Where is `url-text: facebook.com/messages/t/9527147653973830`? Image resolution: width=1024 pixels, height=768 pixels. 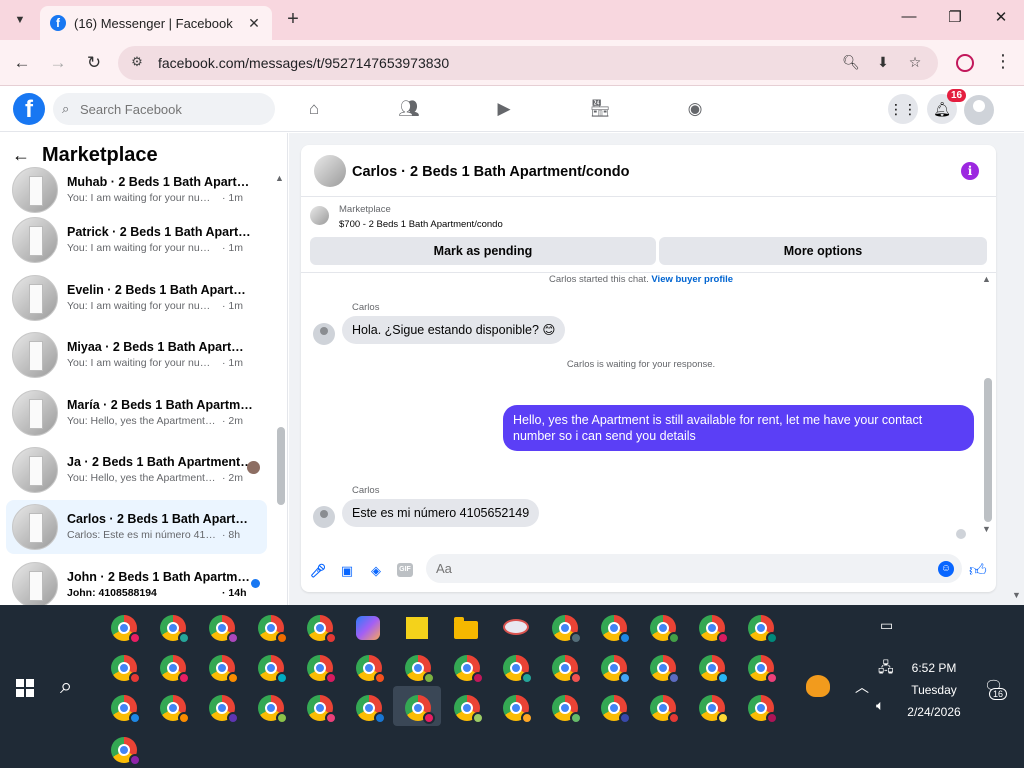 url-text: facebook.com/messages/t/9527147653973830 is located at coordinates (303, 63).